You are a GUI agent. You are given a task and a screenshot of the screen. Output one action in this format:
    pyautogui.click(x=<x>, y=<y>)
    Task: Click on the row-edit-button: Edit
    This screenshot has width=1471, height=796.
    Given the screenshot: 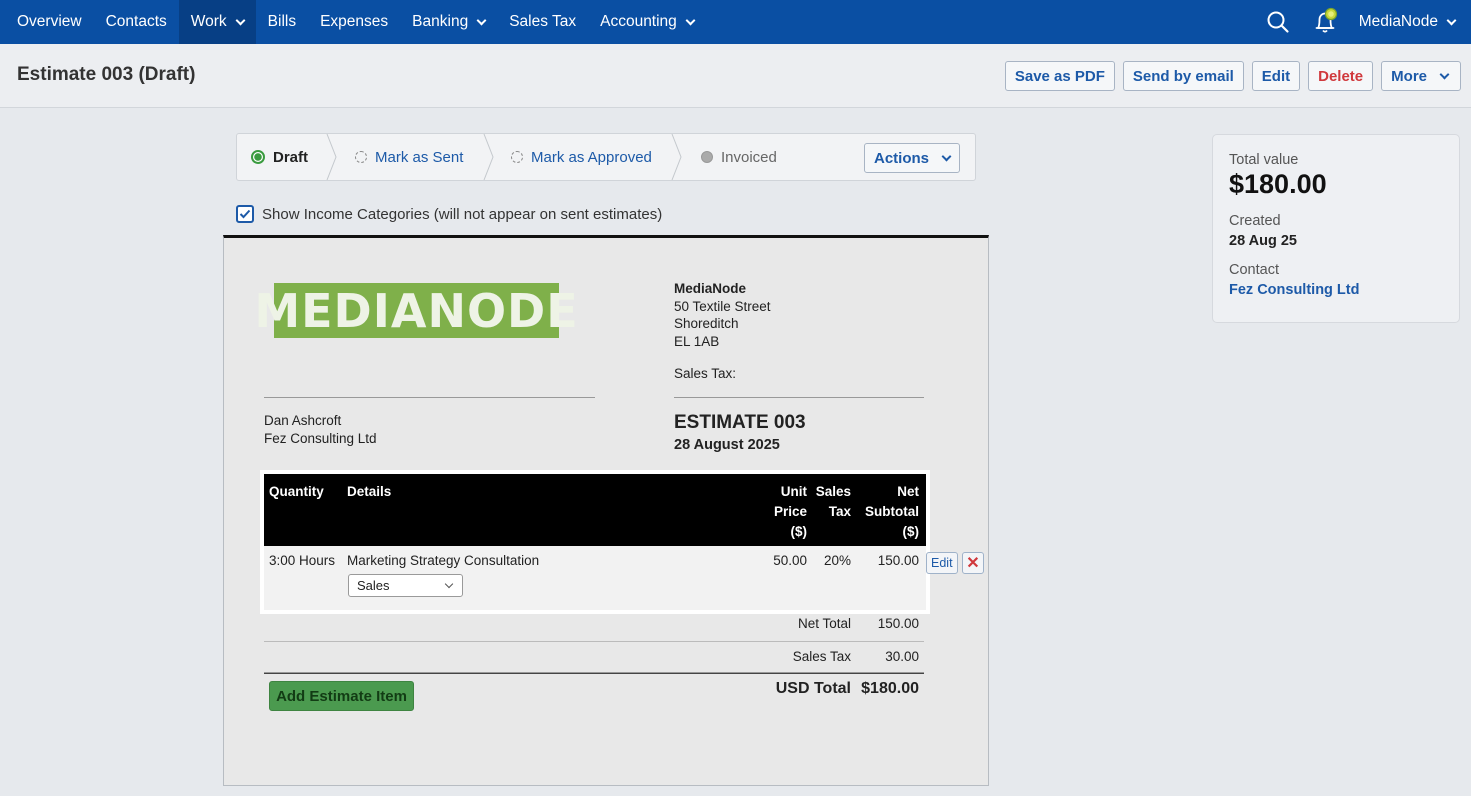 What is the action you would take?
    pyautogui.click(x=942, y=563)
    